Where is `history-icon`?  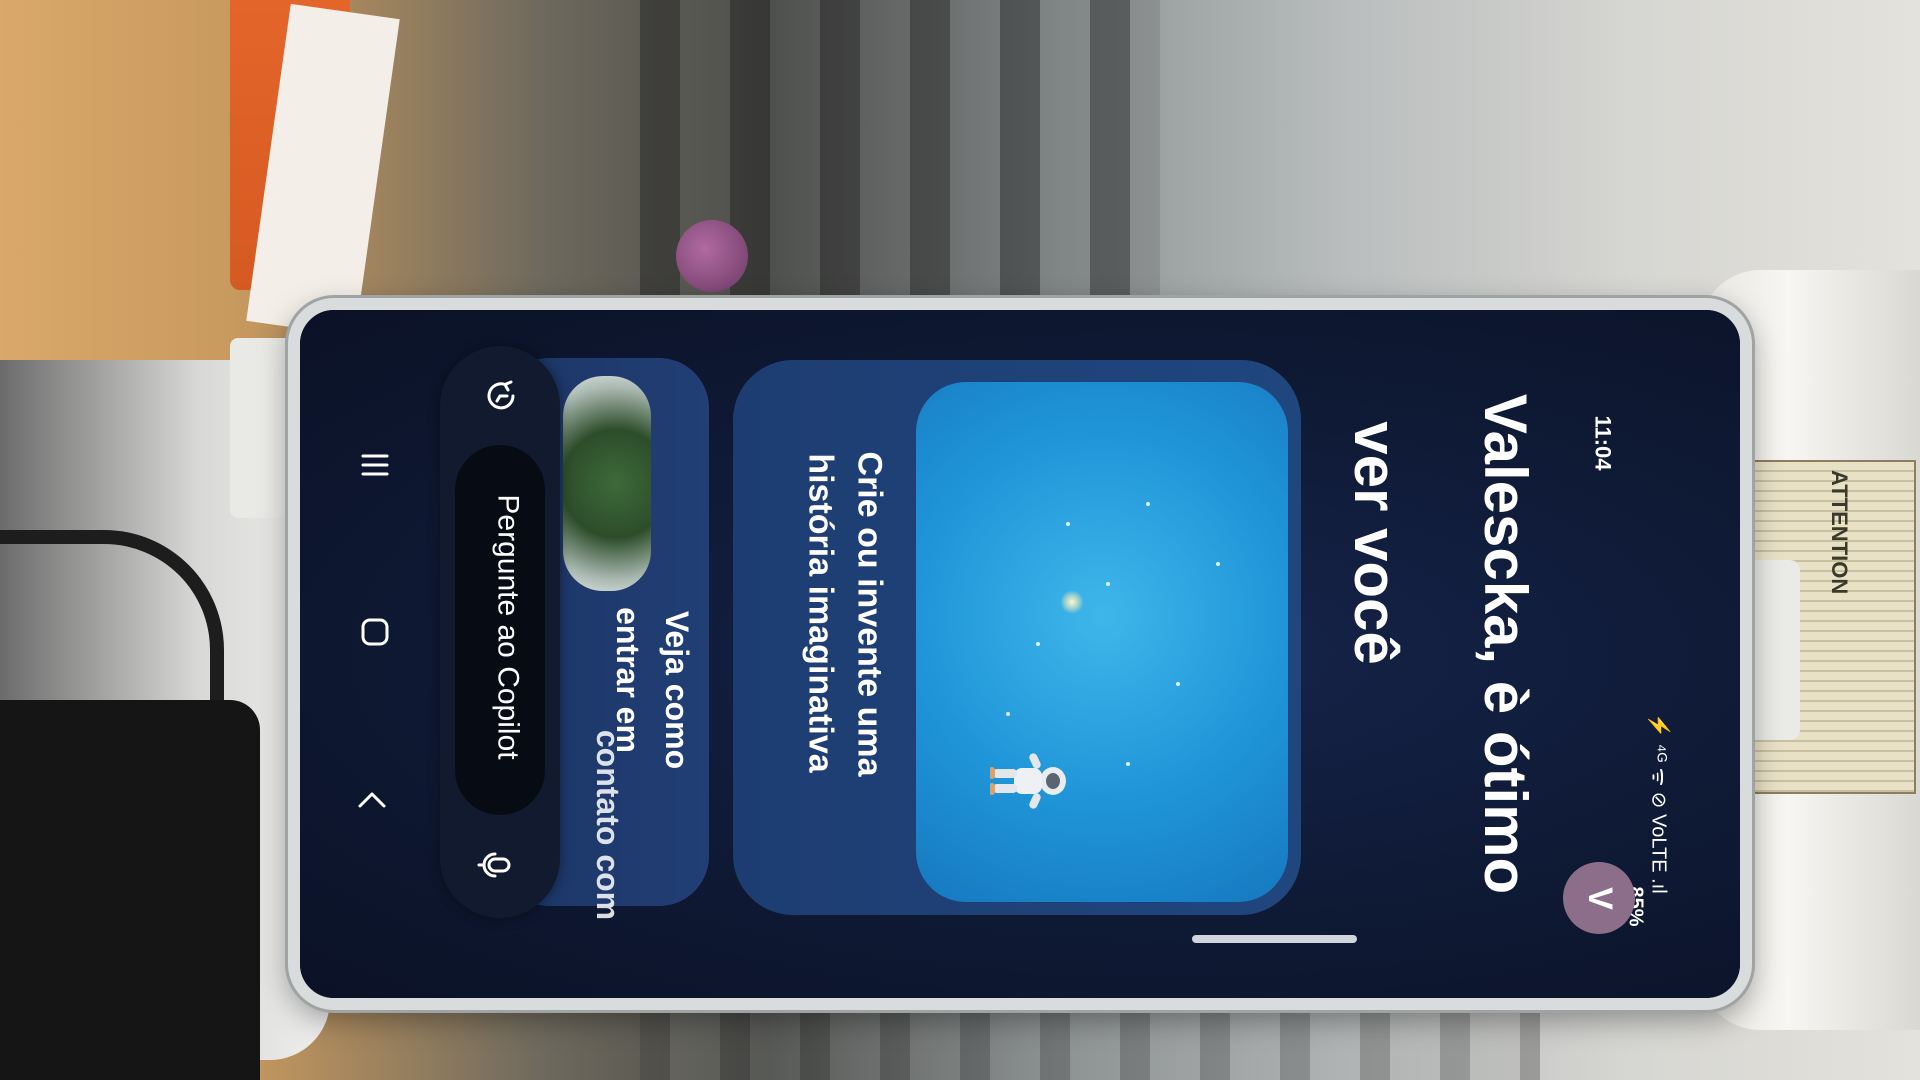
history-icon is located at coordinates (501, 396).